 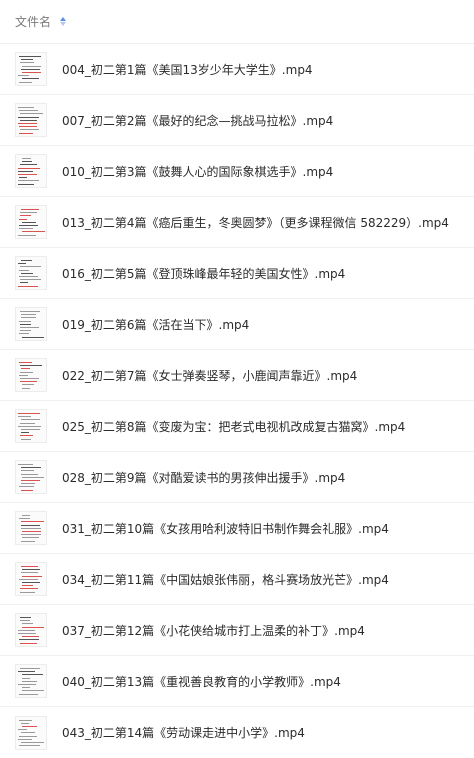 I want to click on file-row: 031_初二第10篇《女孩用哈利波特旧书制作舞会礼服》.mp4, so click(x=237, y=528).